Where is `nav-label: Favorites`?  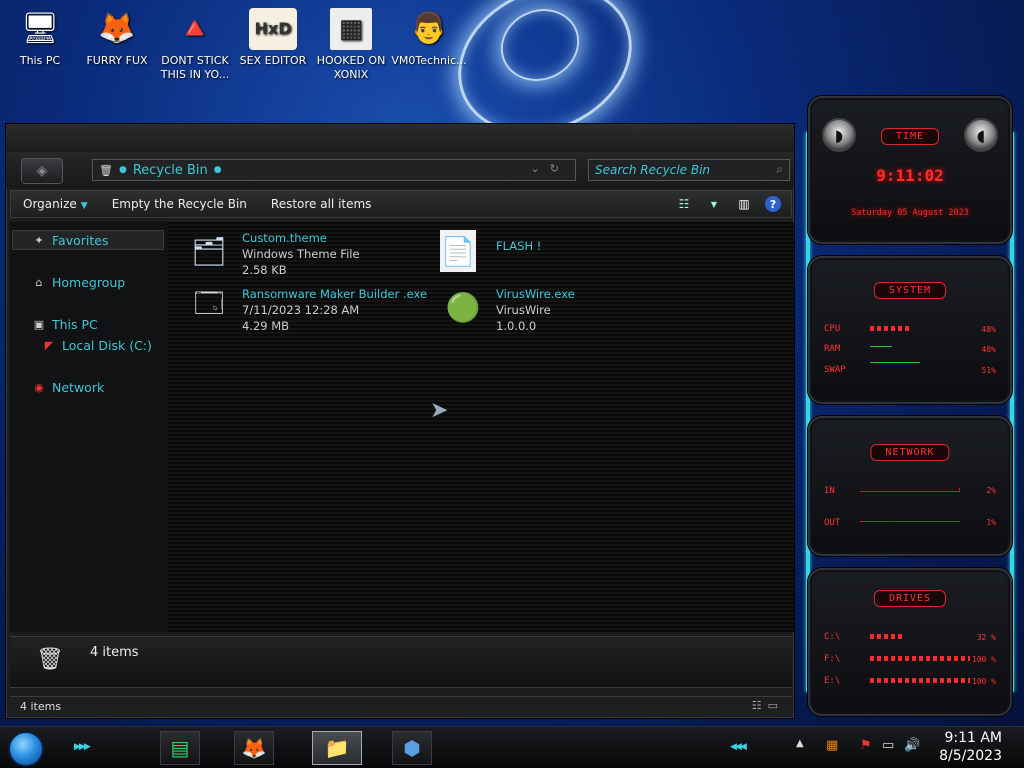
nav-label: Favorites is located at coordinates (80, 240).